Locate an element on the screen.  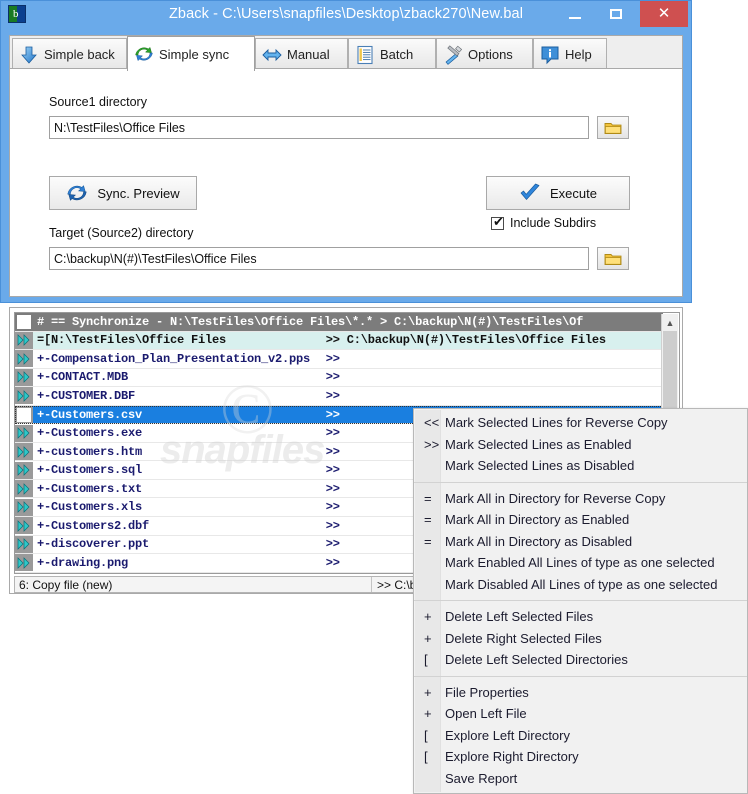
folder-icon is located at coordinates (613, 128).